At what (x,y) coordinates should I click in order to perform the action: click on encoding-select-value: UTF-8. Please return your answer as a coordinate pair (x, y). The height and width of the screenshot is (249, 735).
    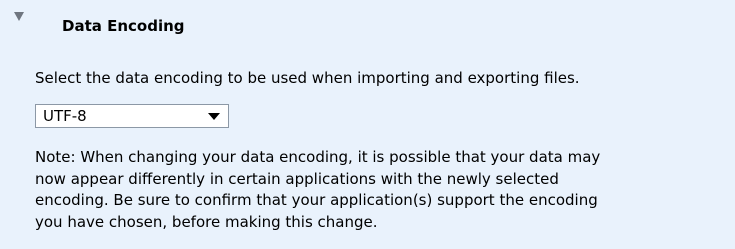
    Looking at the image, I should click on (65, 116).